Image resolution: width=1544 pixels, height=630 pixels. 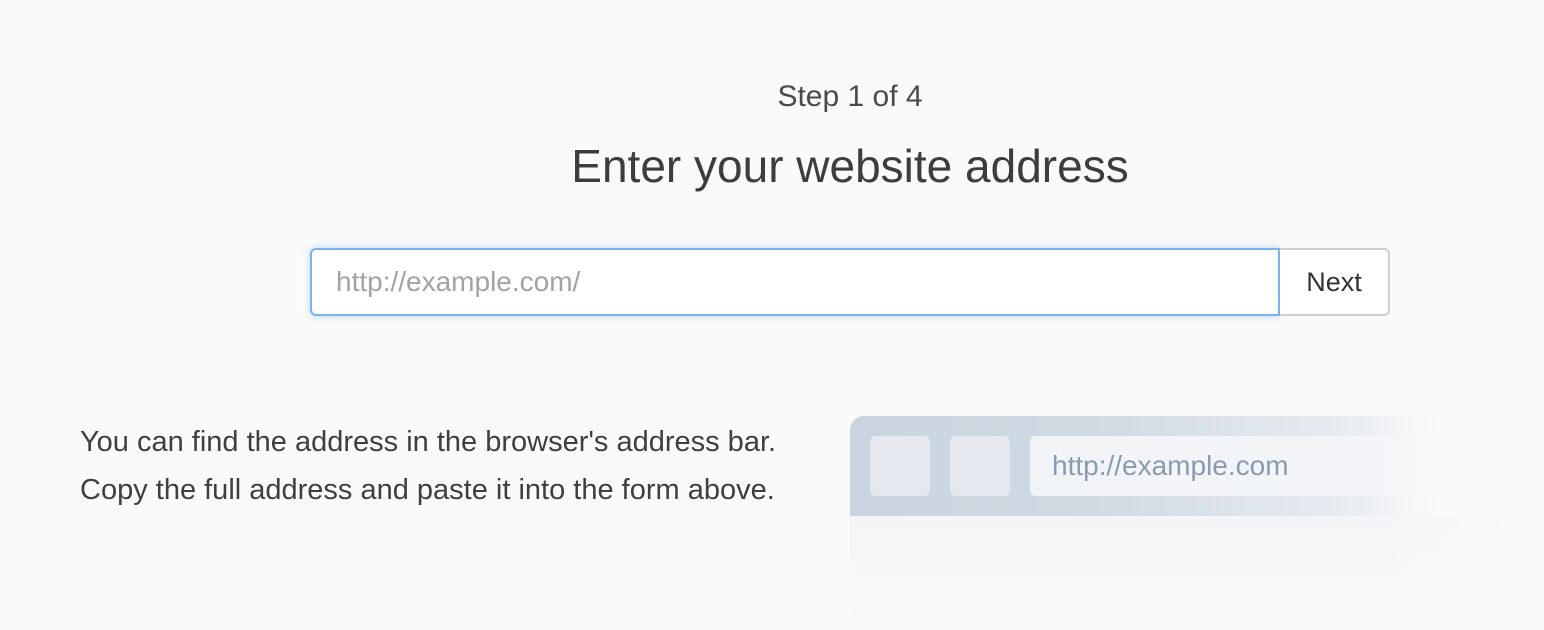 What do you see at coordinates (1335, 282) in the screenshot?
I see `next-button: Next` at bounding box center [1335, 282].